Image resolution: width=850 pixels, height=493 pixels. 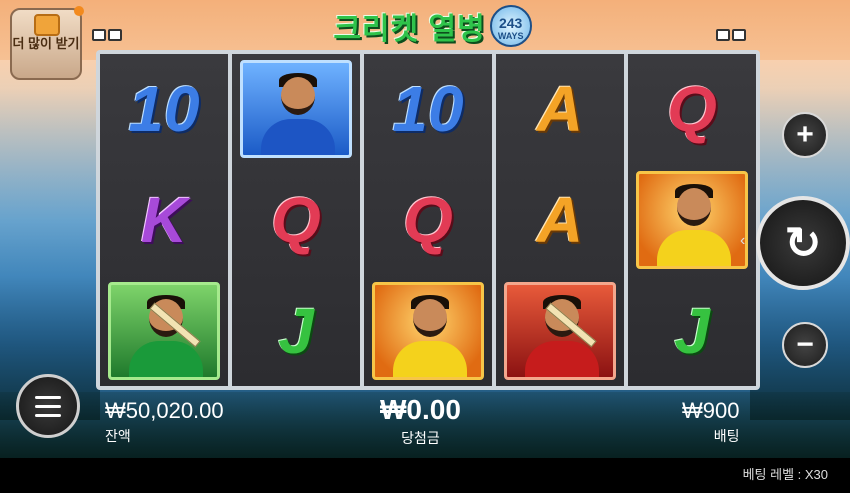 I want to click on buy-bonus-label: 더 많이 받기, so click(x=46, y=43).